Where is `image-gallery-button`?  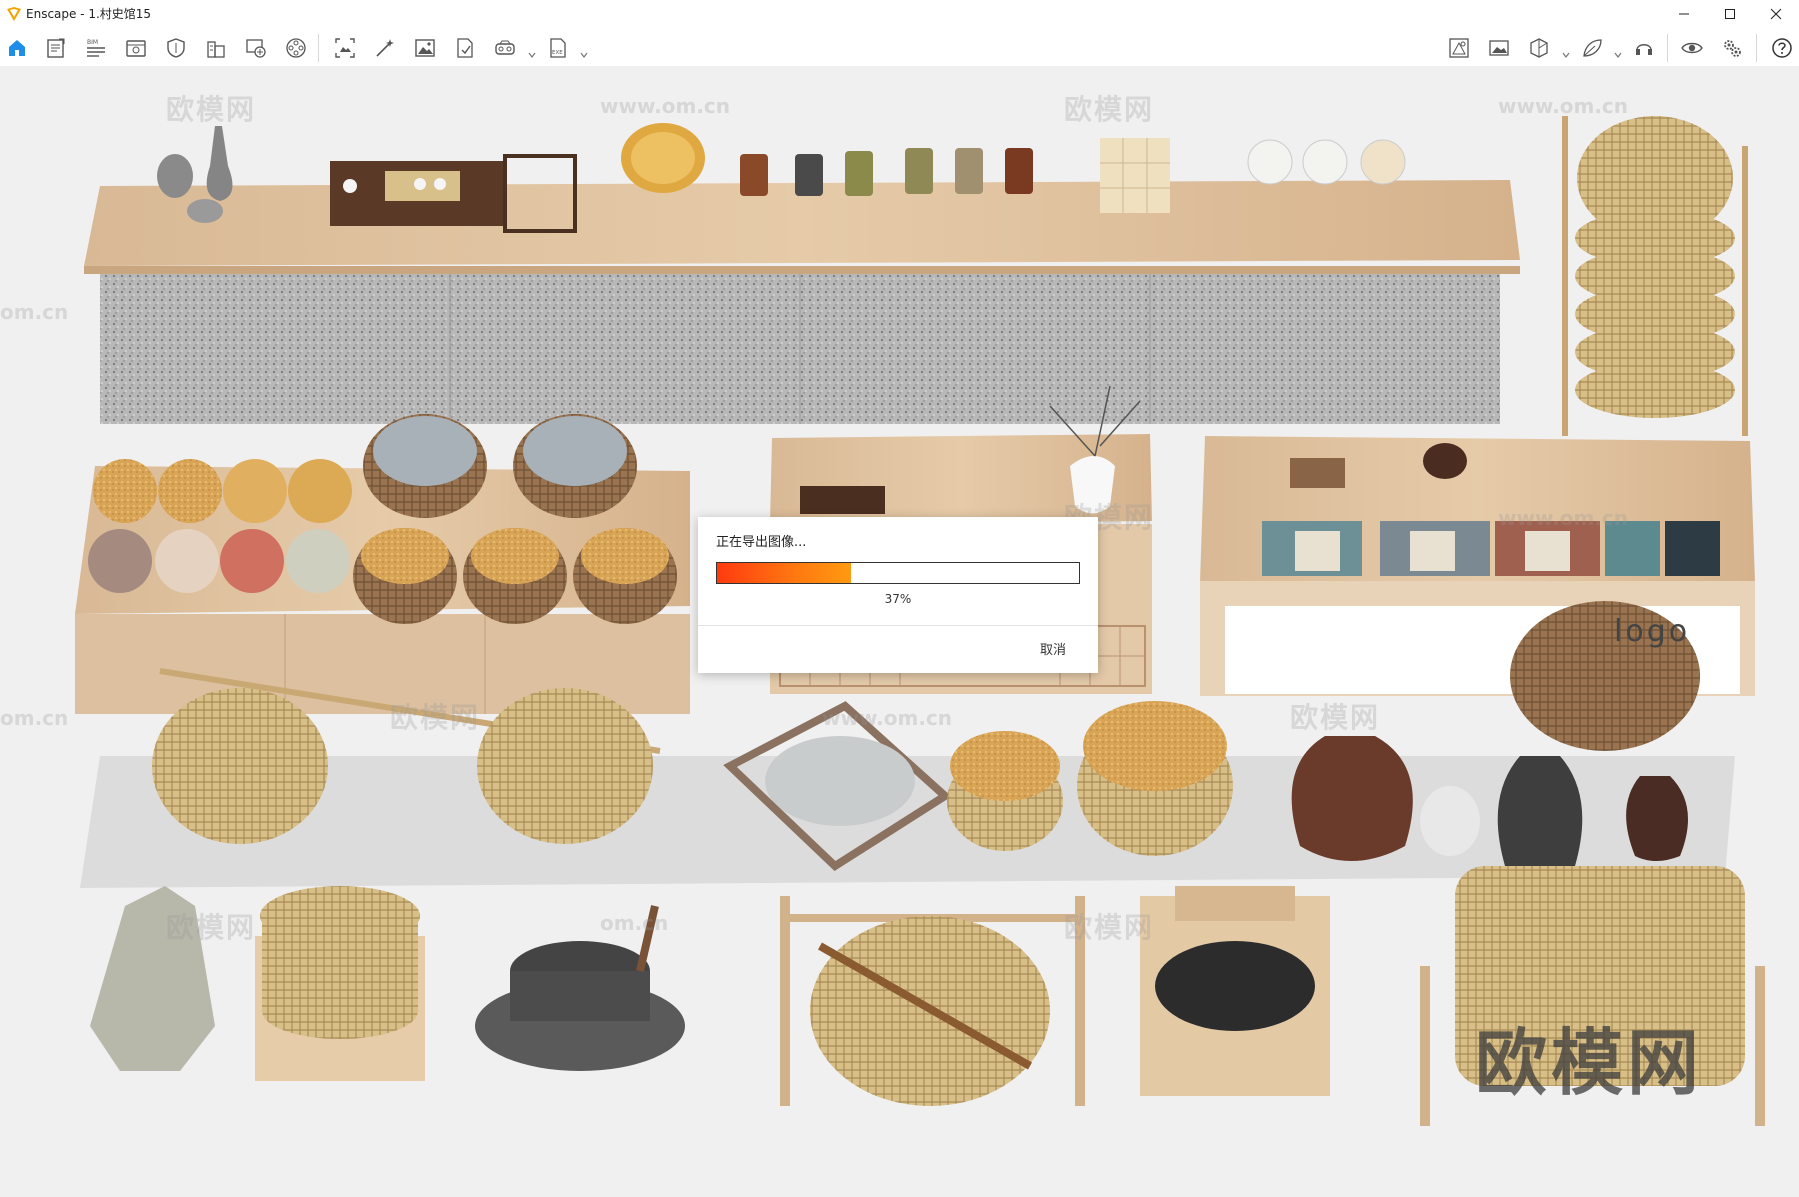
image-gallery-button is located at coordinates (1499, 48).